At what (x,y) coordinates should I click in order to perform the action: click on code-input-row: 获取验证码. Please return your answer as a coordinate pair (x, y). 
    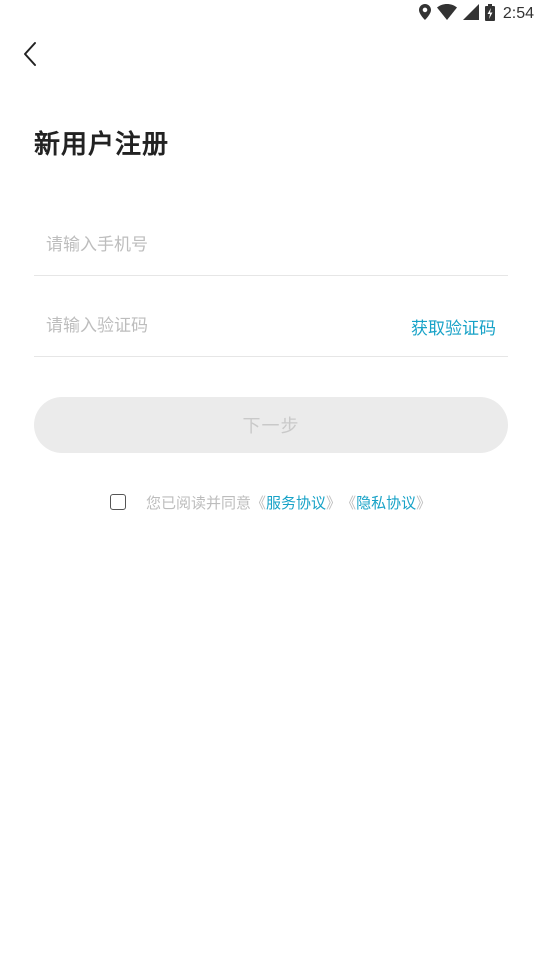
    Looking at the image, I should click on (271, 326).